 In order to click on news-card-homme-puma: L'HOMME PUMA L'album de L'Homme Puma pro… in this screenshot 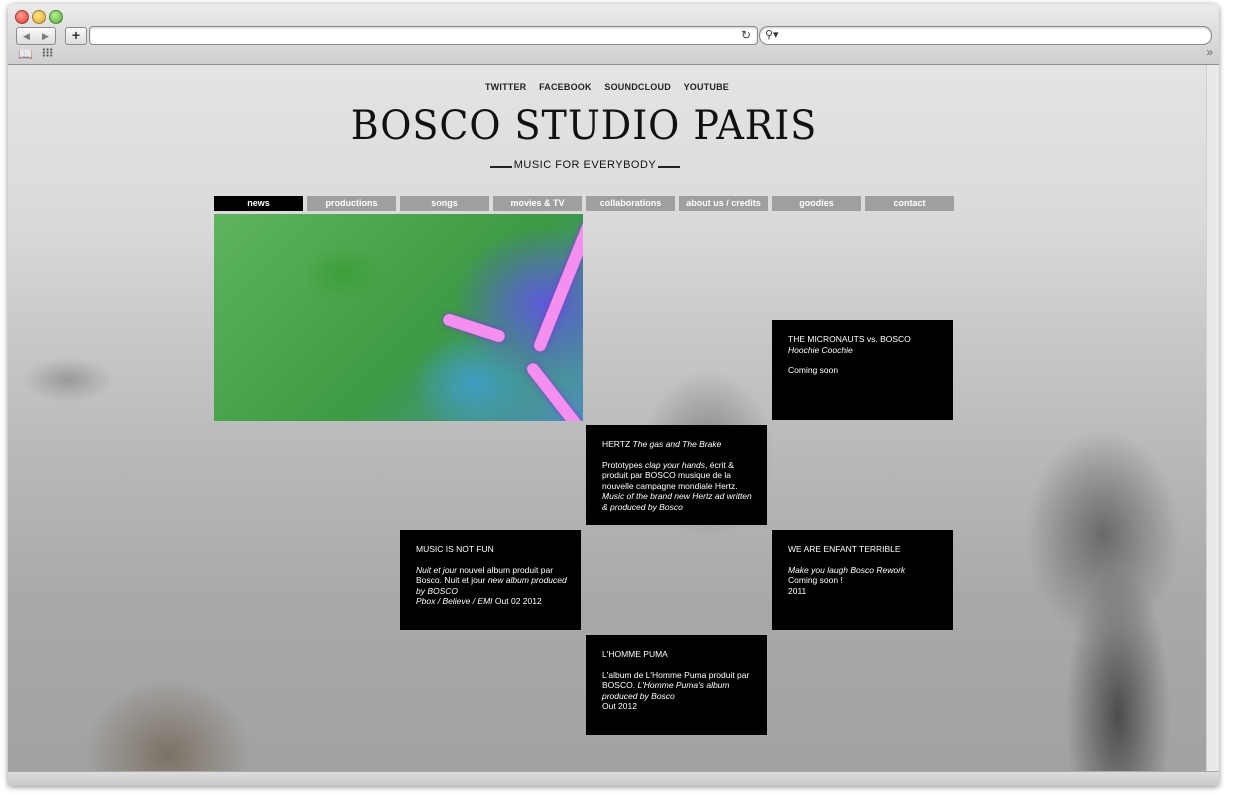, I will do `click(676, 685)`.